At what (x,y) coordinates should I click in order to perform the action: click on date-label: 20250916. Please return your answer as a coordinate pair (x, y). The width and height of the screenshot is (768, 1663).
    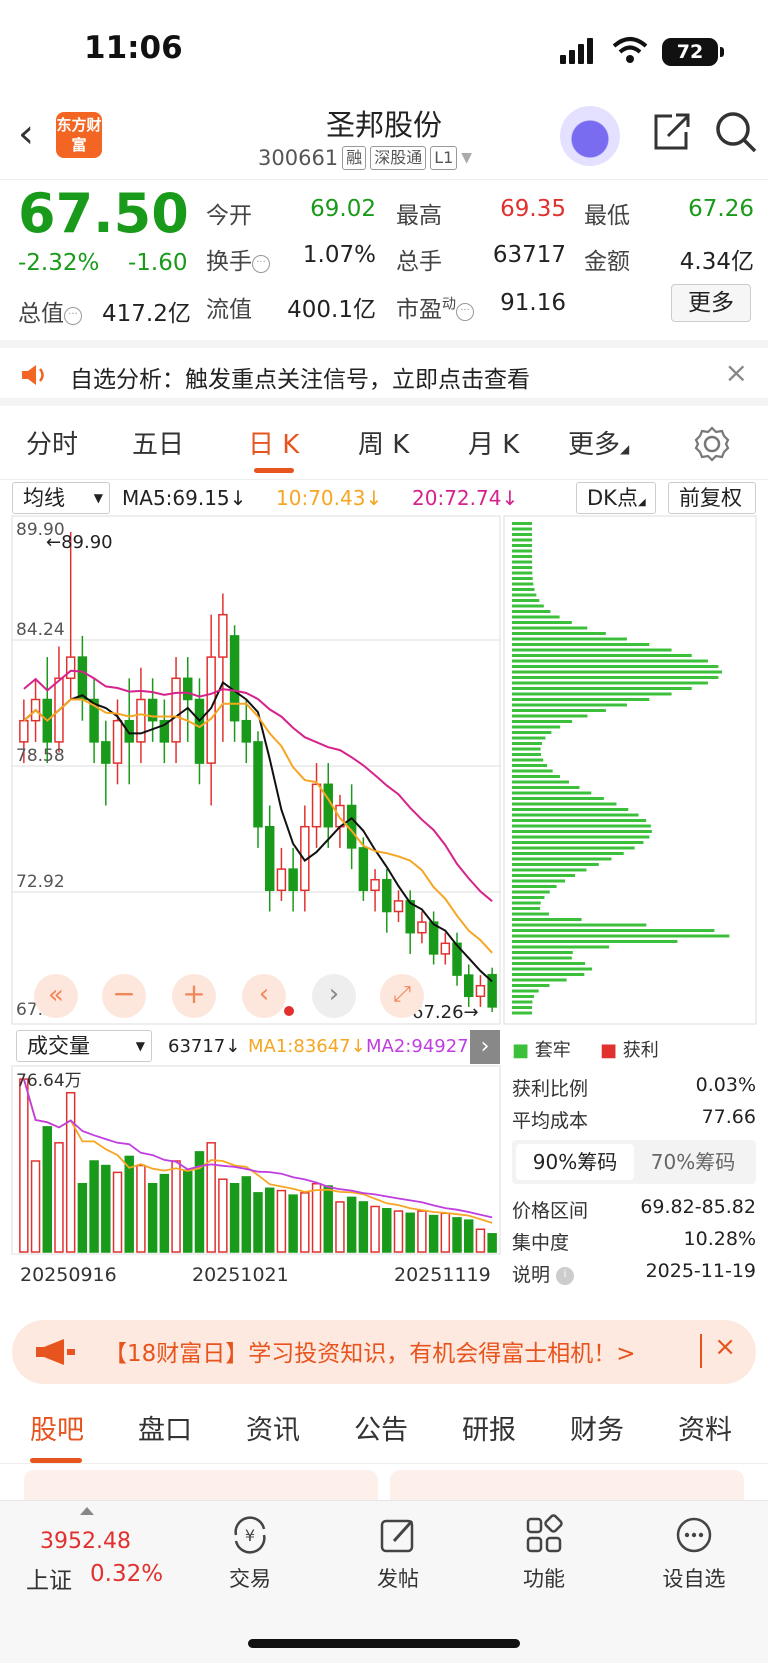
    Looking at the image, I should click on (68, 1275).